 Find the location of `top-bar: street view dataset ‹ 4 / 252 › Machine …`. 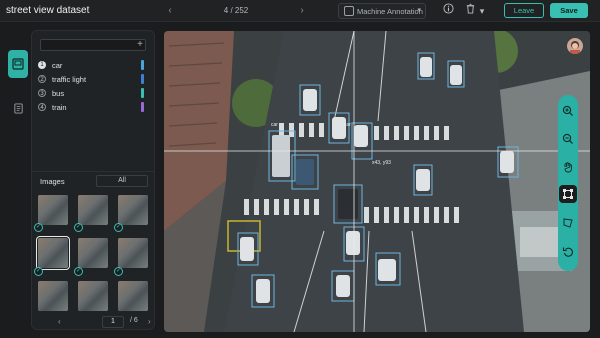

top-bar: street view dataset ‹ 4 / 252 › Machine … is located at coordinates (300, 11).